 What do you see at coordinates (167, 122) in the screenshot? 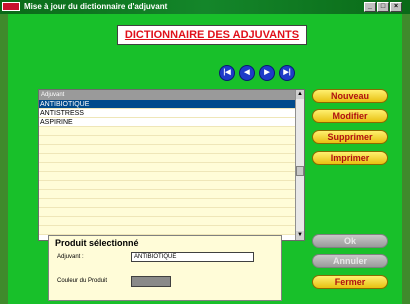
I see `list-item: ASPIRINE` at bounding box center [167, 122].